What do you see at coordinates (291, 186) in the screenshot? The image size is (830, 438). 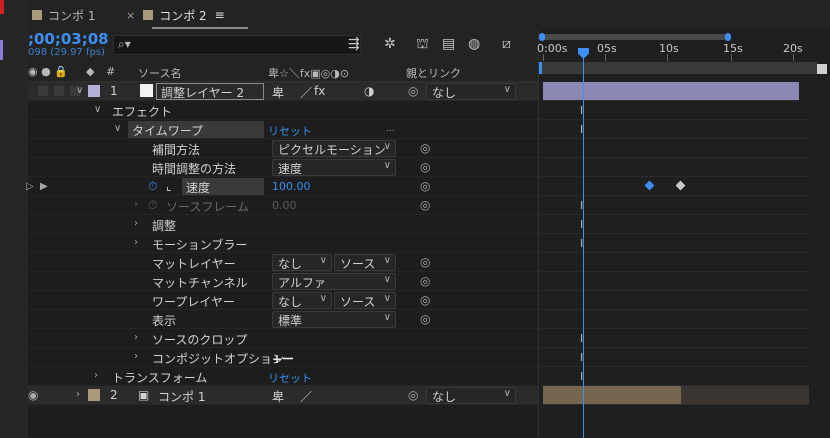 I see `speed-value: 100.00` at bounding box center [291, 186].